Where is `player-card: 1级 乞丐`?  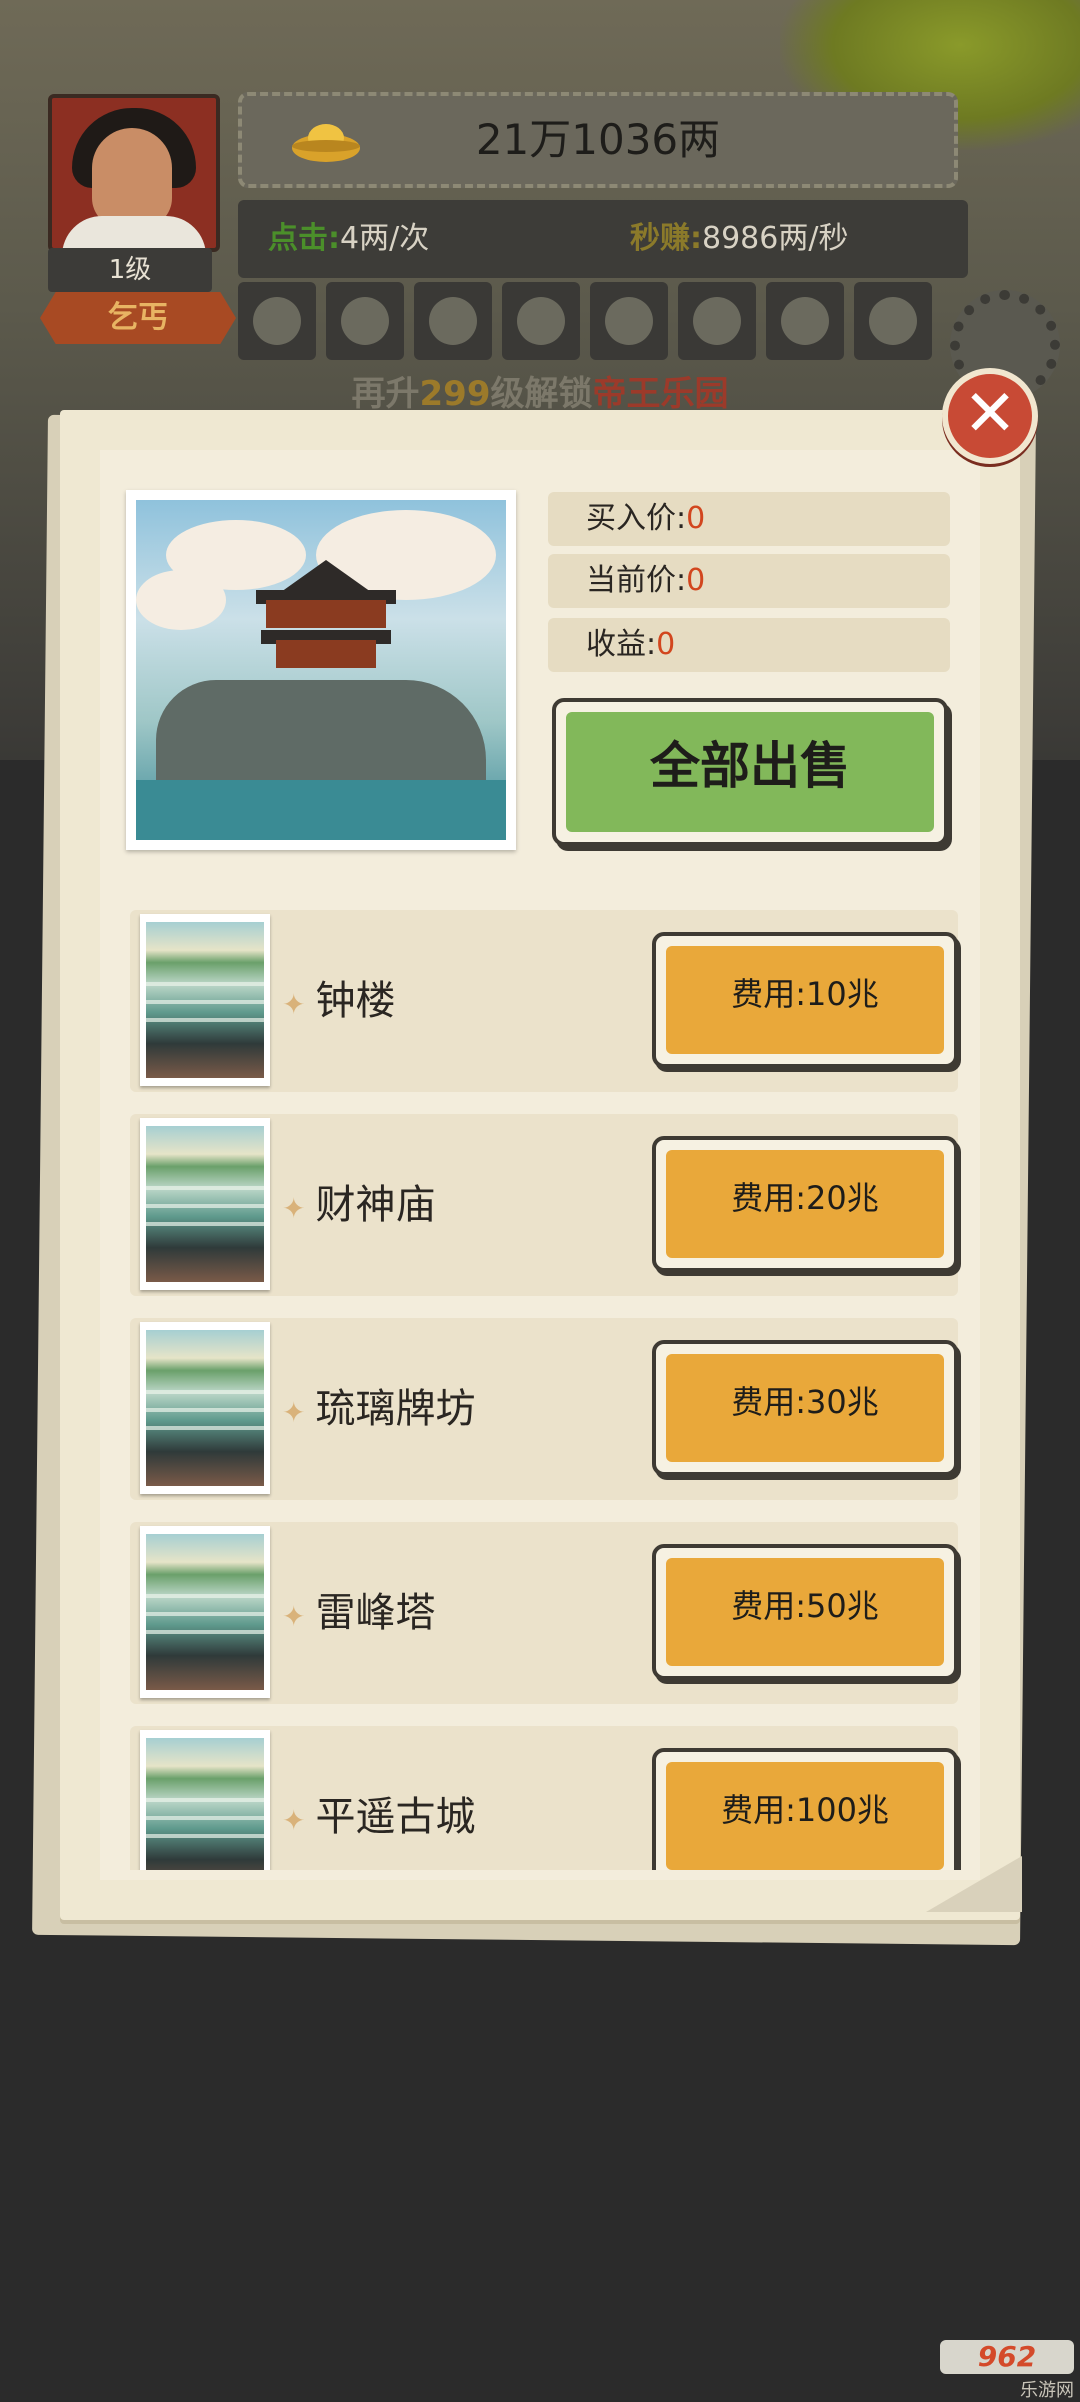 player-card: 1级 乞丐 is located at coordinates (138, 216).